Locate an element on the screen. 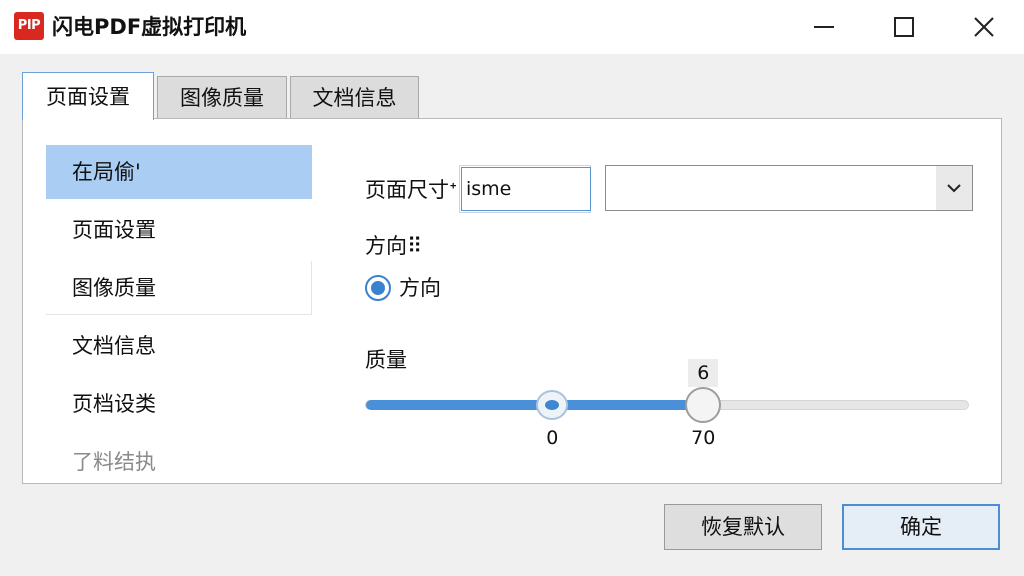  list-item-partial: 了料结执 is located at coordinates (179, 458).